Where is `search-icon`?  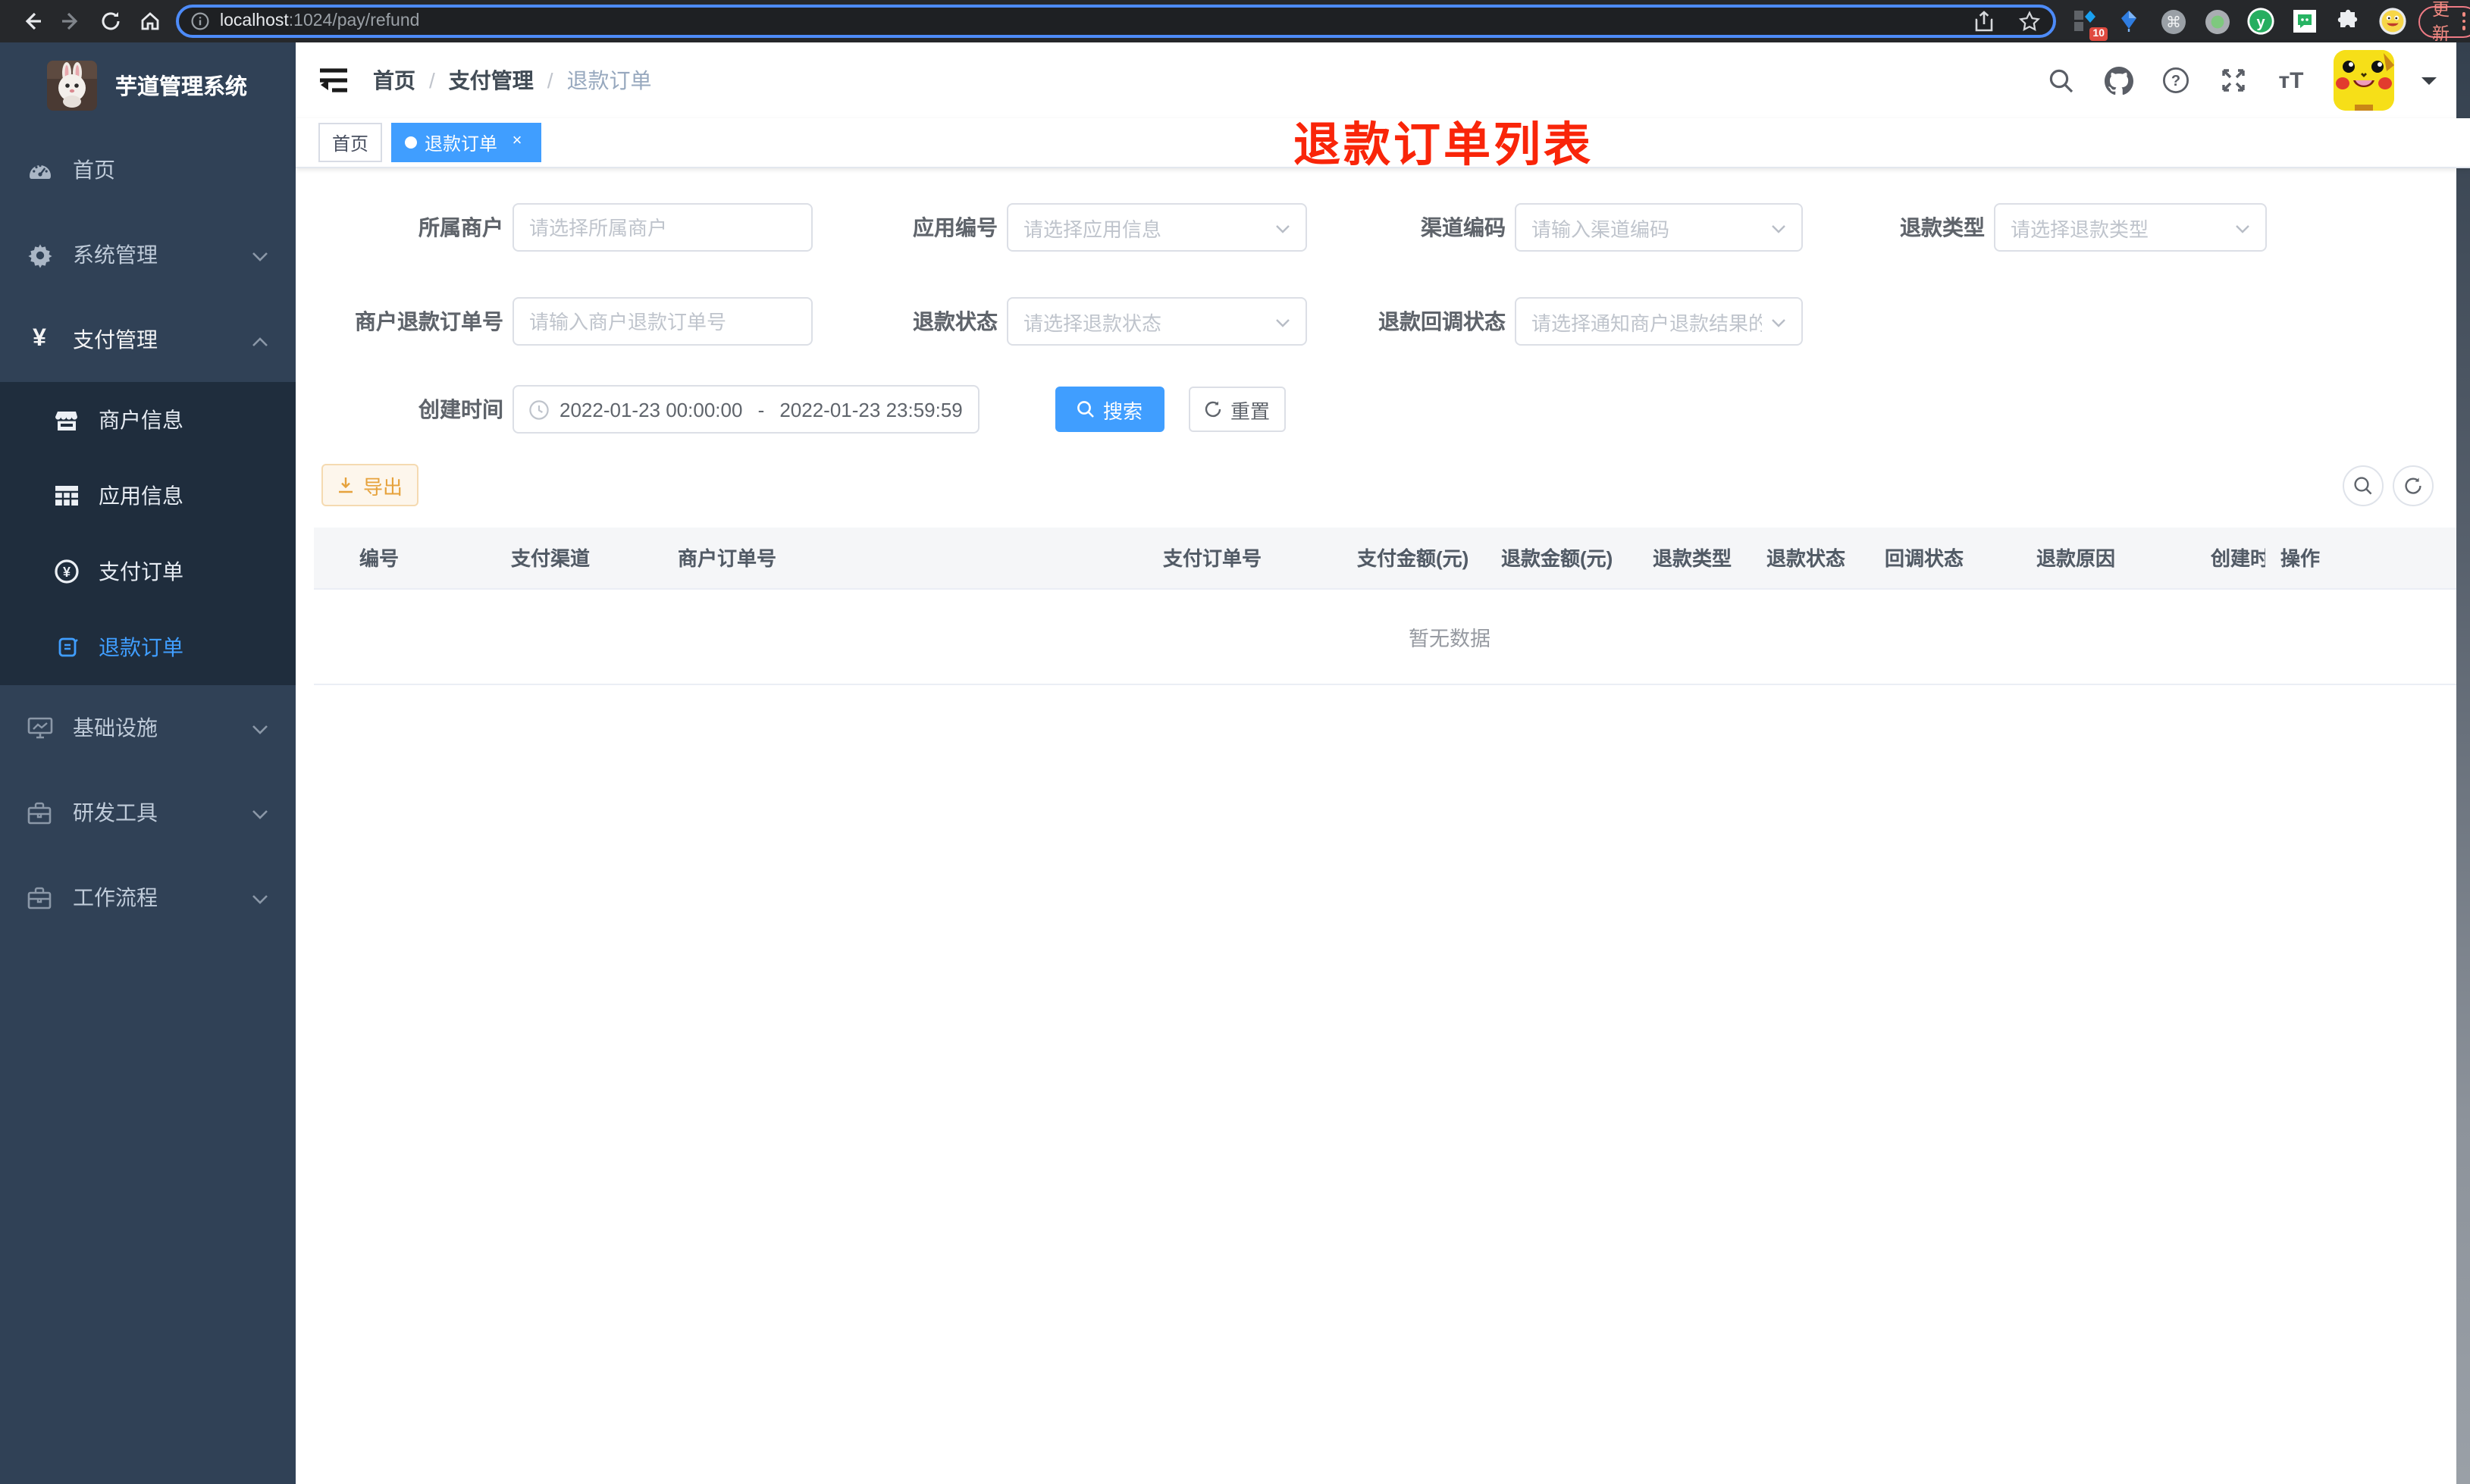
search-icon is located at coordinates (1086, 410).